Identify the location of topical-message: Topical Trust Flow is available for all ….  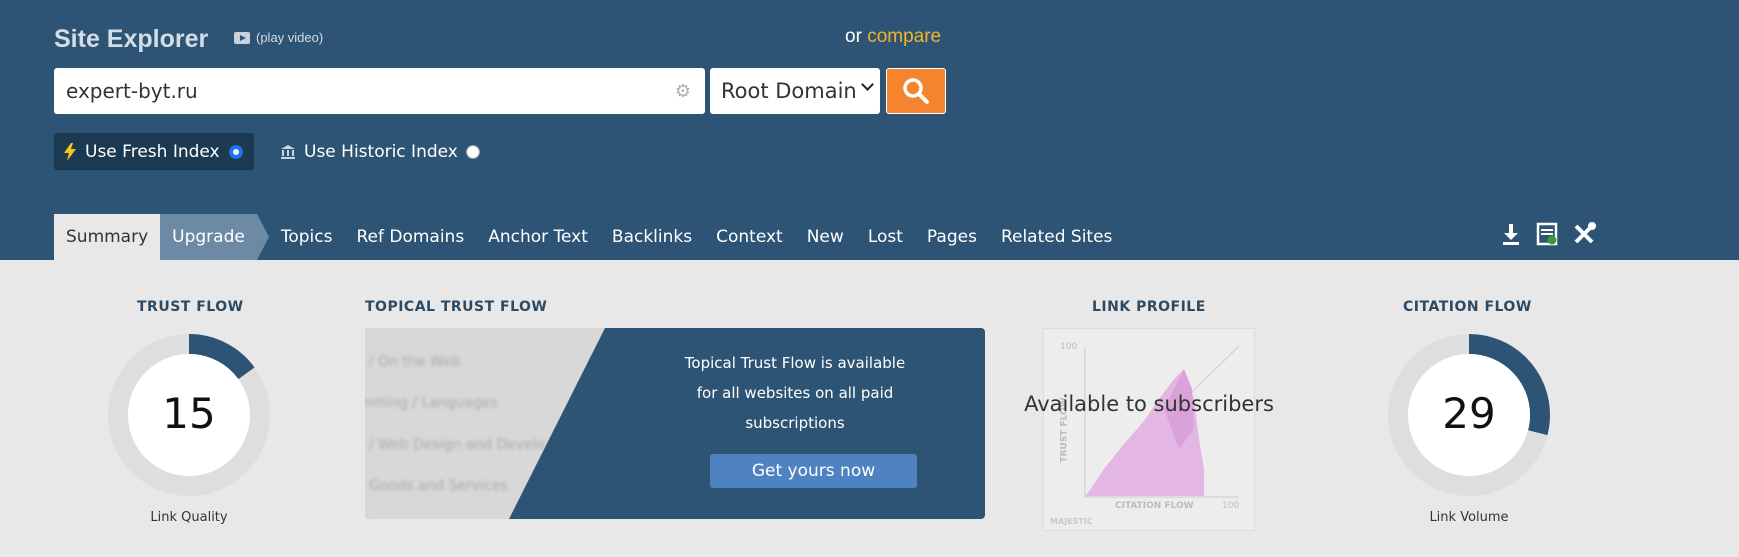
(795, 393).